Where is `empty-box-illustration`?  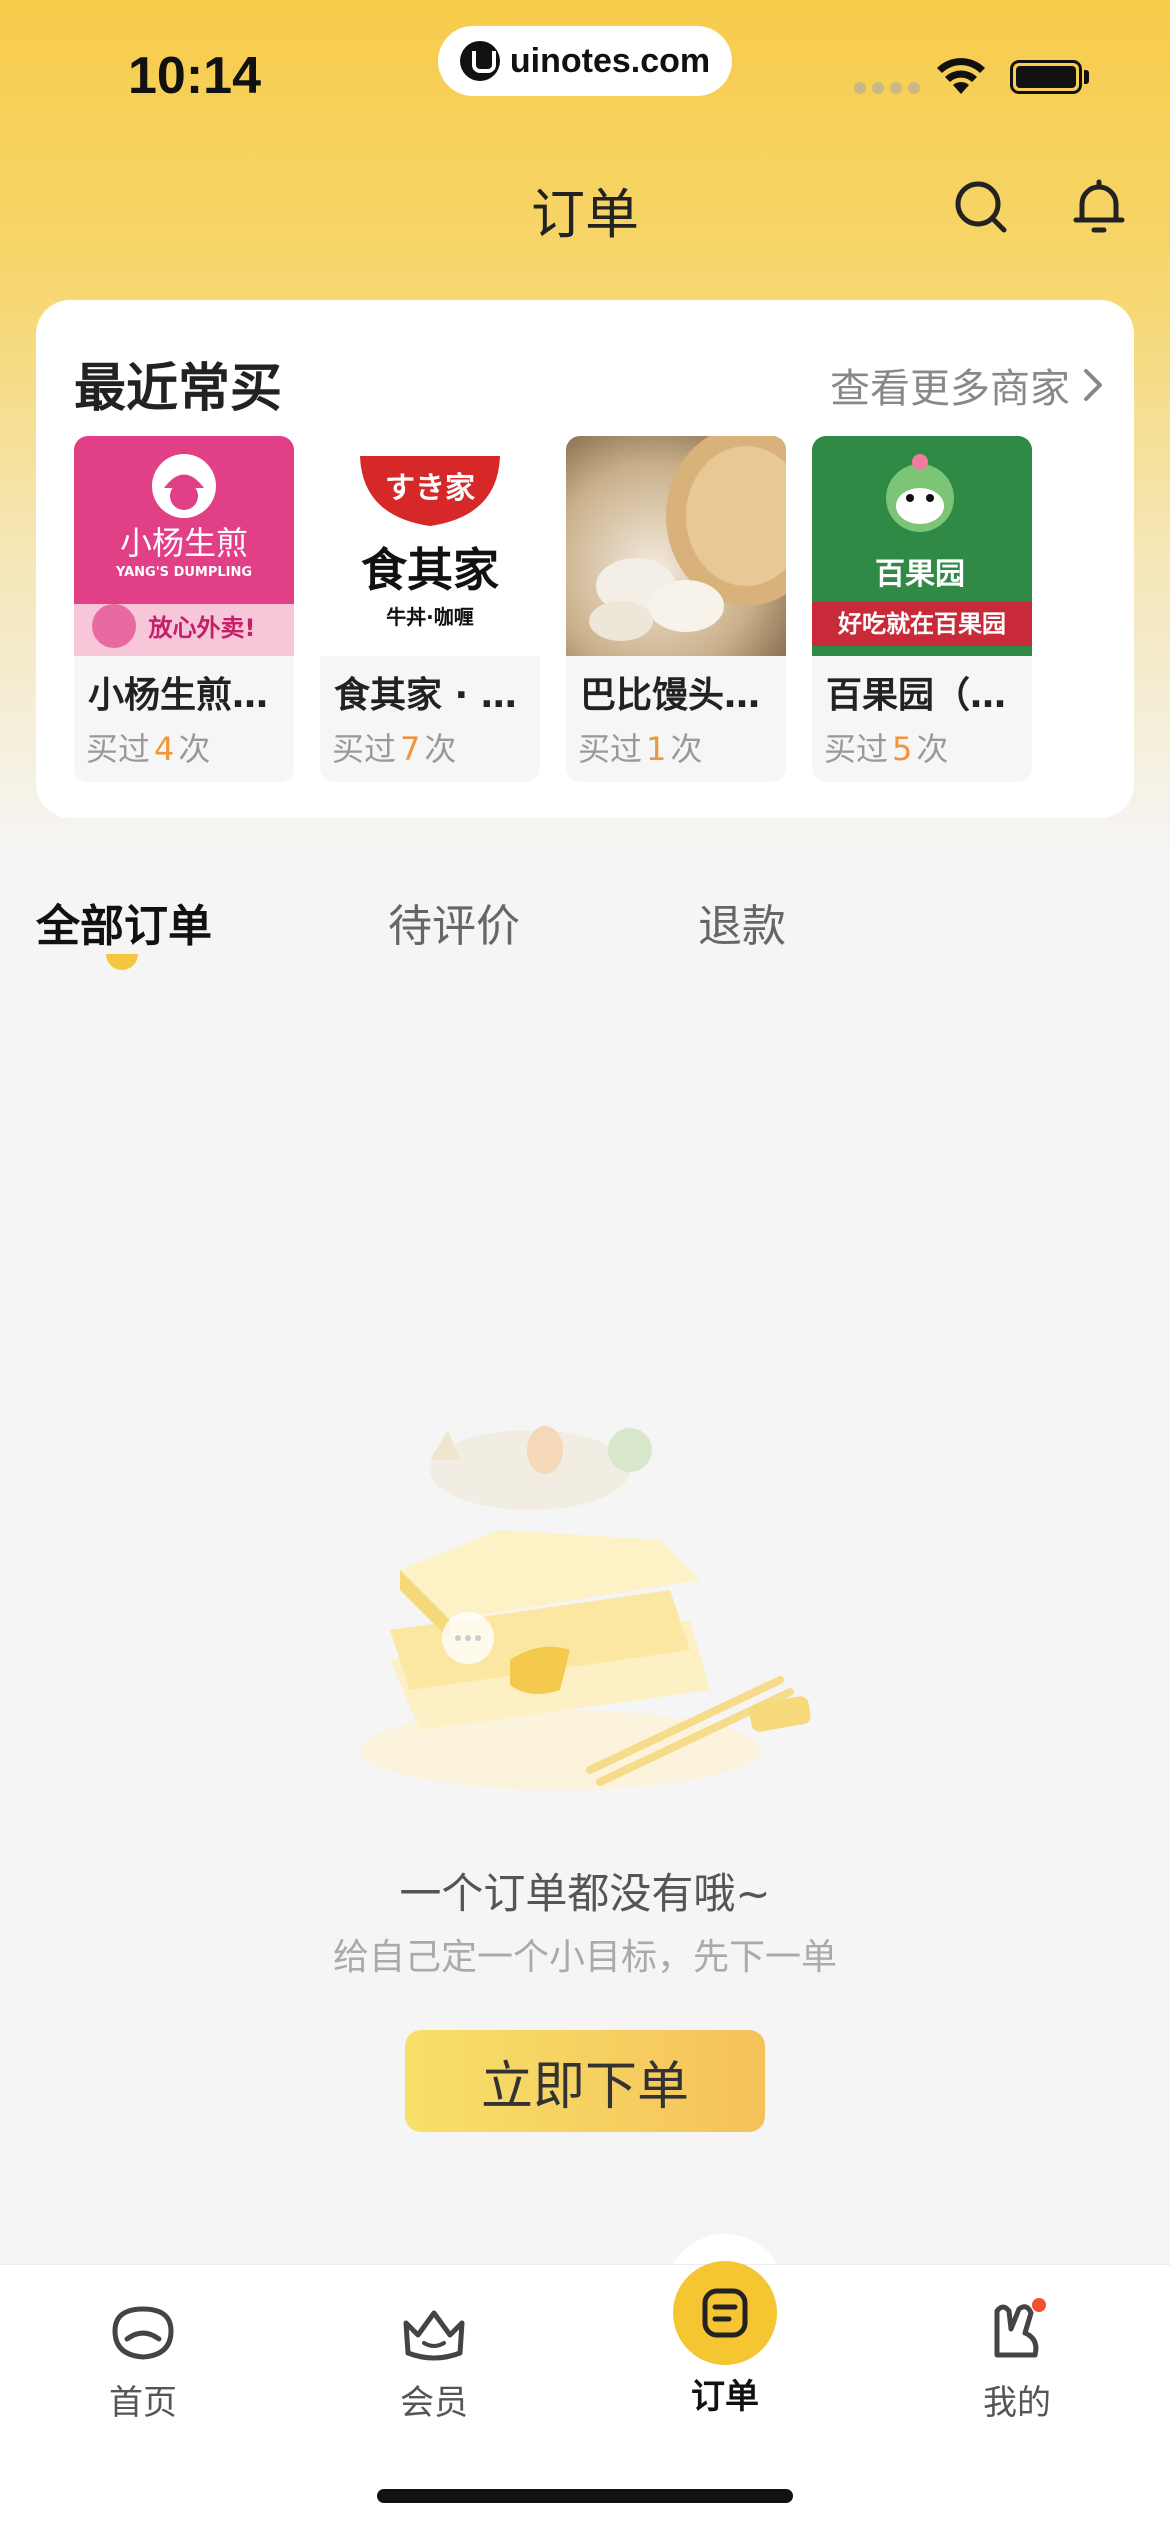 empty-box-illustration is located at coordinates (585, 1608).